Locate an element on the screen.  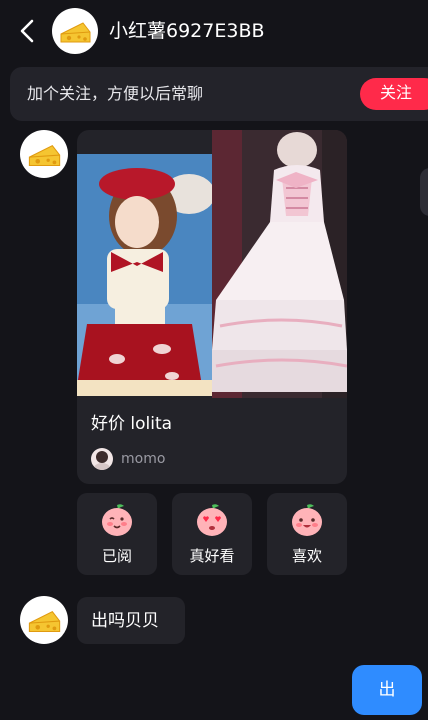
chevron-left-icon is located at coordinates (28, 31).